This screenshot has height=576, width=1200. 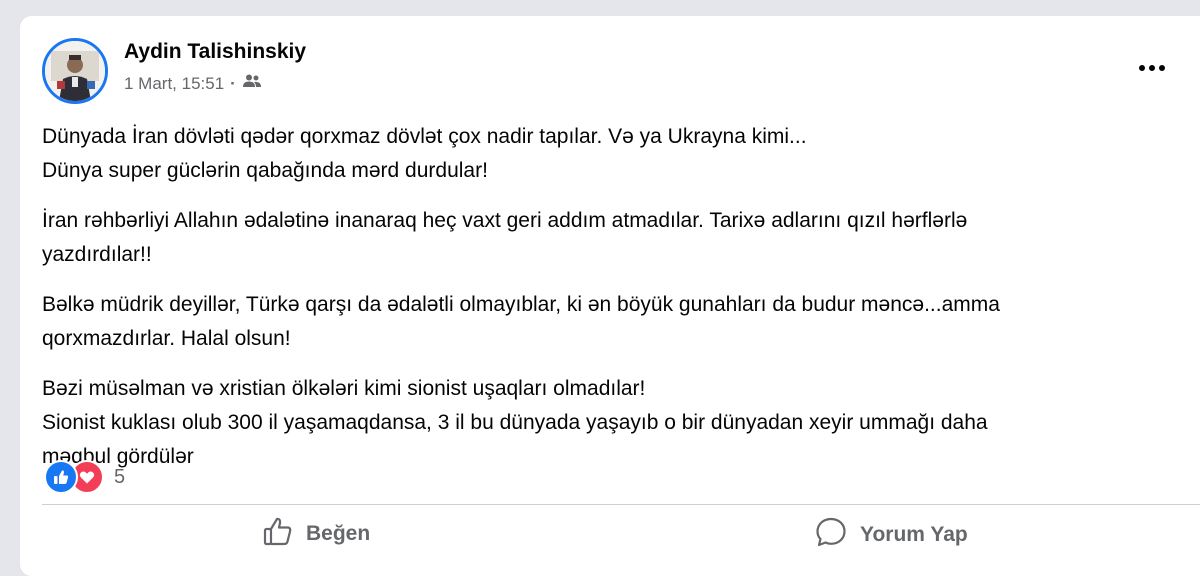 What do you see at coordinates (118, 456) in the screenshot?
I see `post-line: məqbul gördülər` at bounding box center [118, 456].